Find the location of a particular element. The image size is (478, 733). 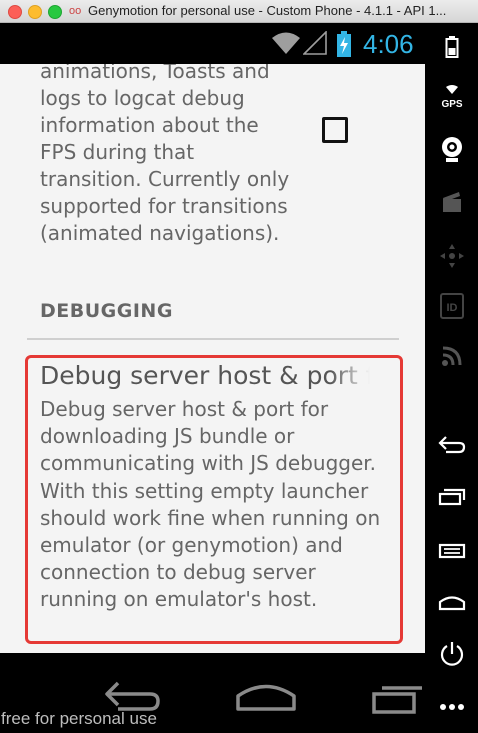

battery-charging-icon is located at coordinates (344, 44).